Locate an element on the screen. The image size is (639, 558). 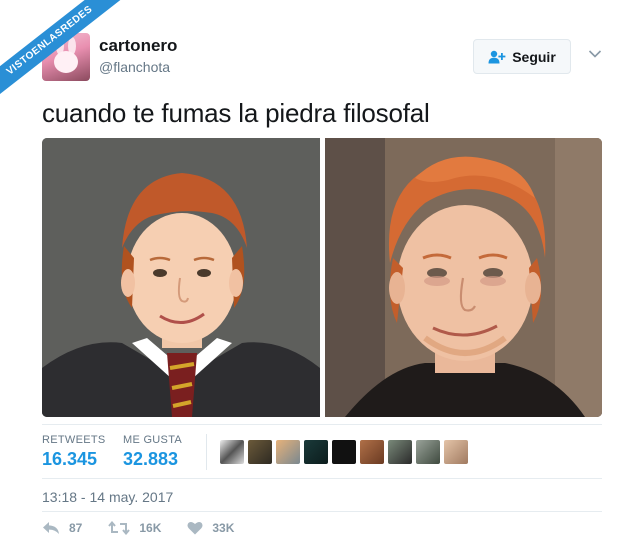
like-button: 33K is located at coordinates (210, 528).